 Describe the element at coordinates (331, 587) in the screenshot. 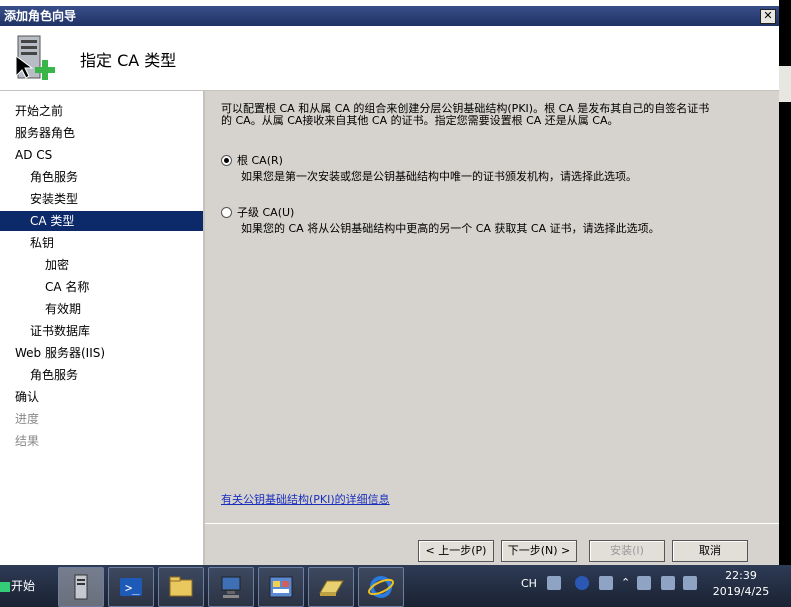

I see `folder-icon` at that location.